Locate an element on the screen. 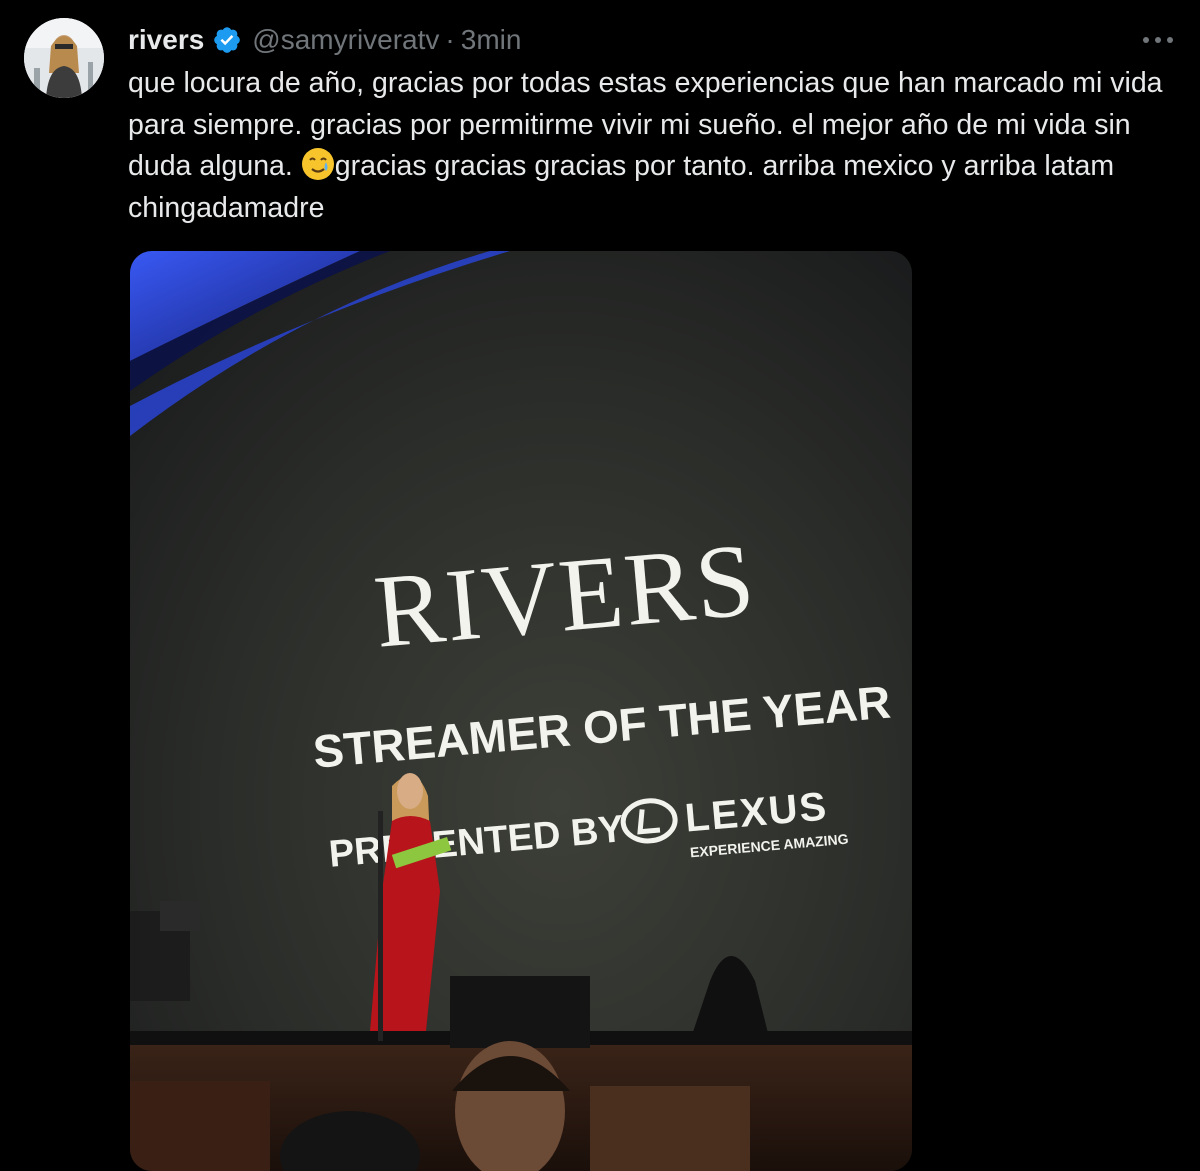 The image size is (1200, 1171). avatar is located at coordinates (64, 58).